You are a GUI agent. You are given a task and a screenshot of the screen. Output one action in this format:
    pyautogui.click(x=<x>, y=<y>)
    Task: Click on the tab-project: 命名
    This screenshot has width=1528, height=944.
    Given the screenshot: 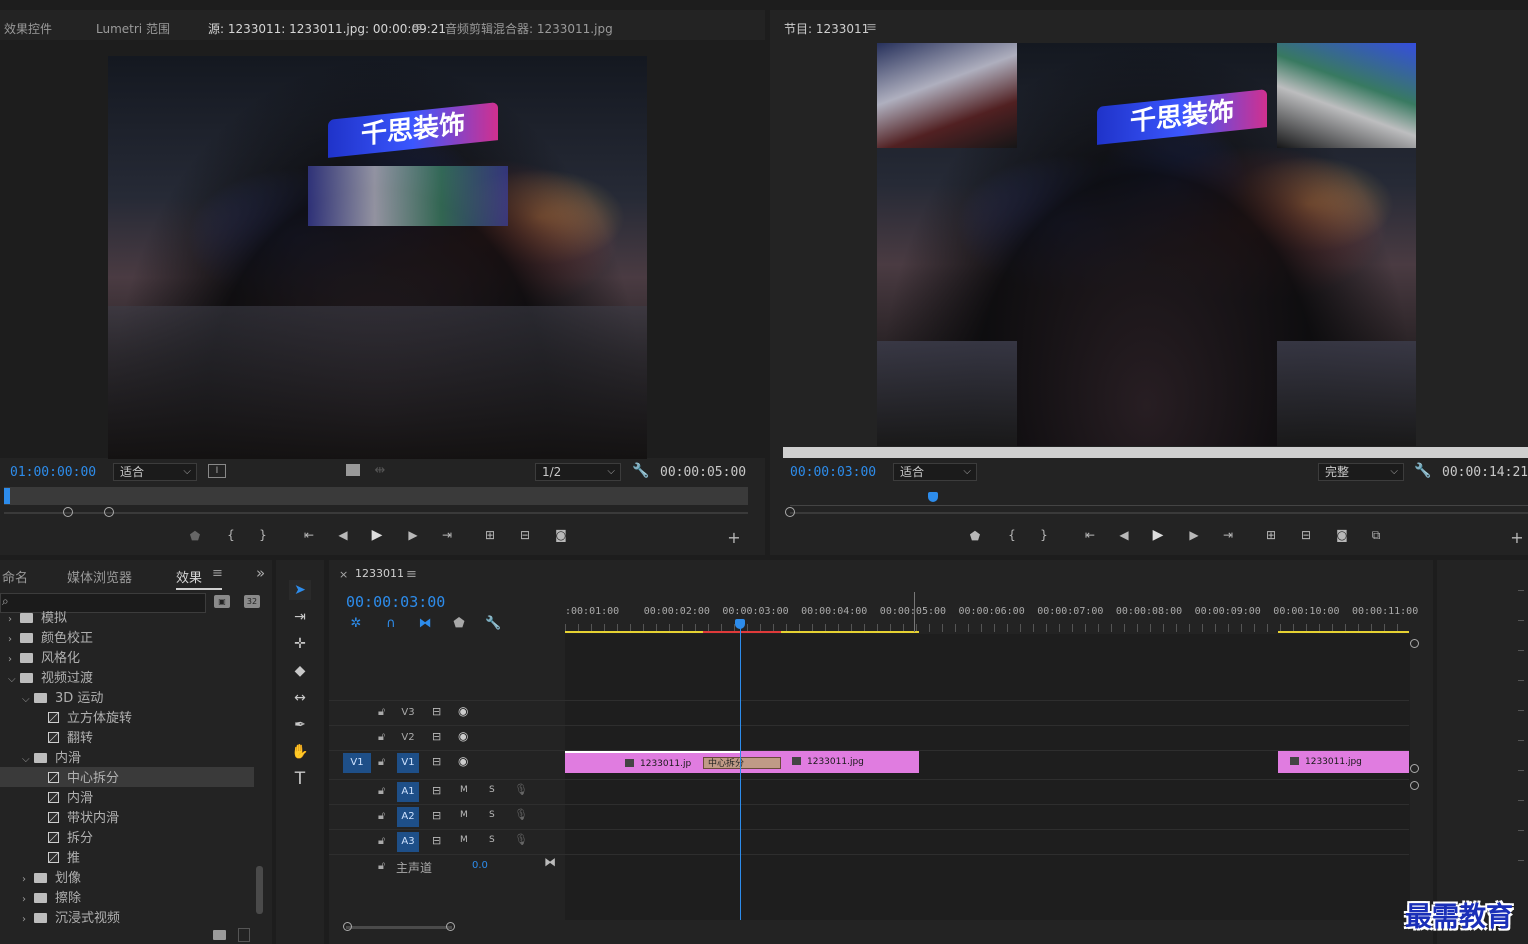 What is the action you would take?
    pyautogui.click(x=15, y=576)
    